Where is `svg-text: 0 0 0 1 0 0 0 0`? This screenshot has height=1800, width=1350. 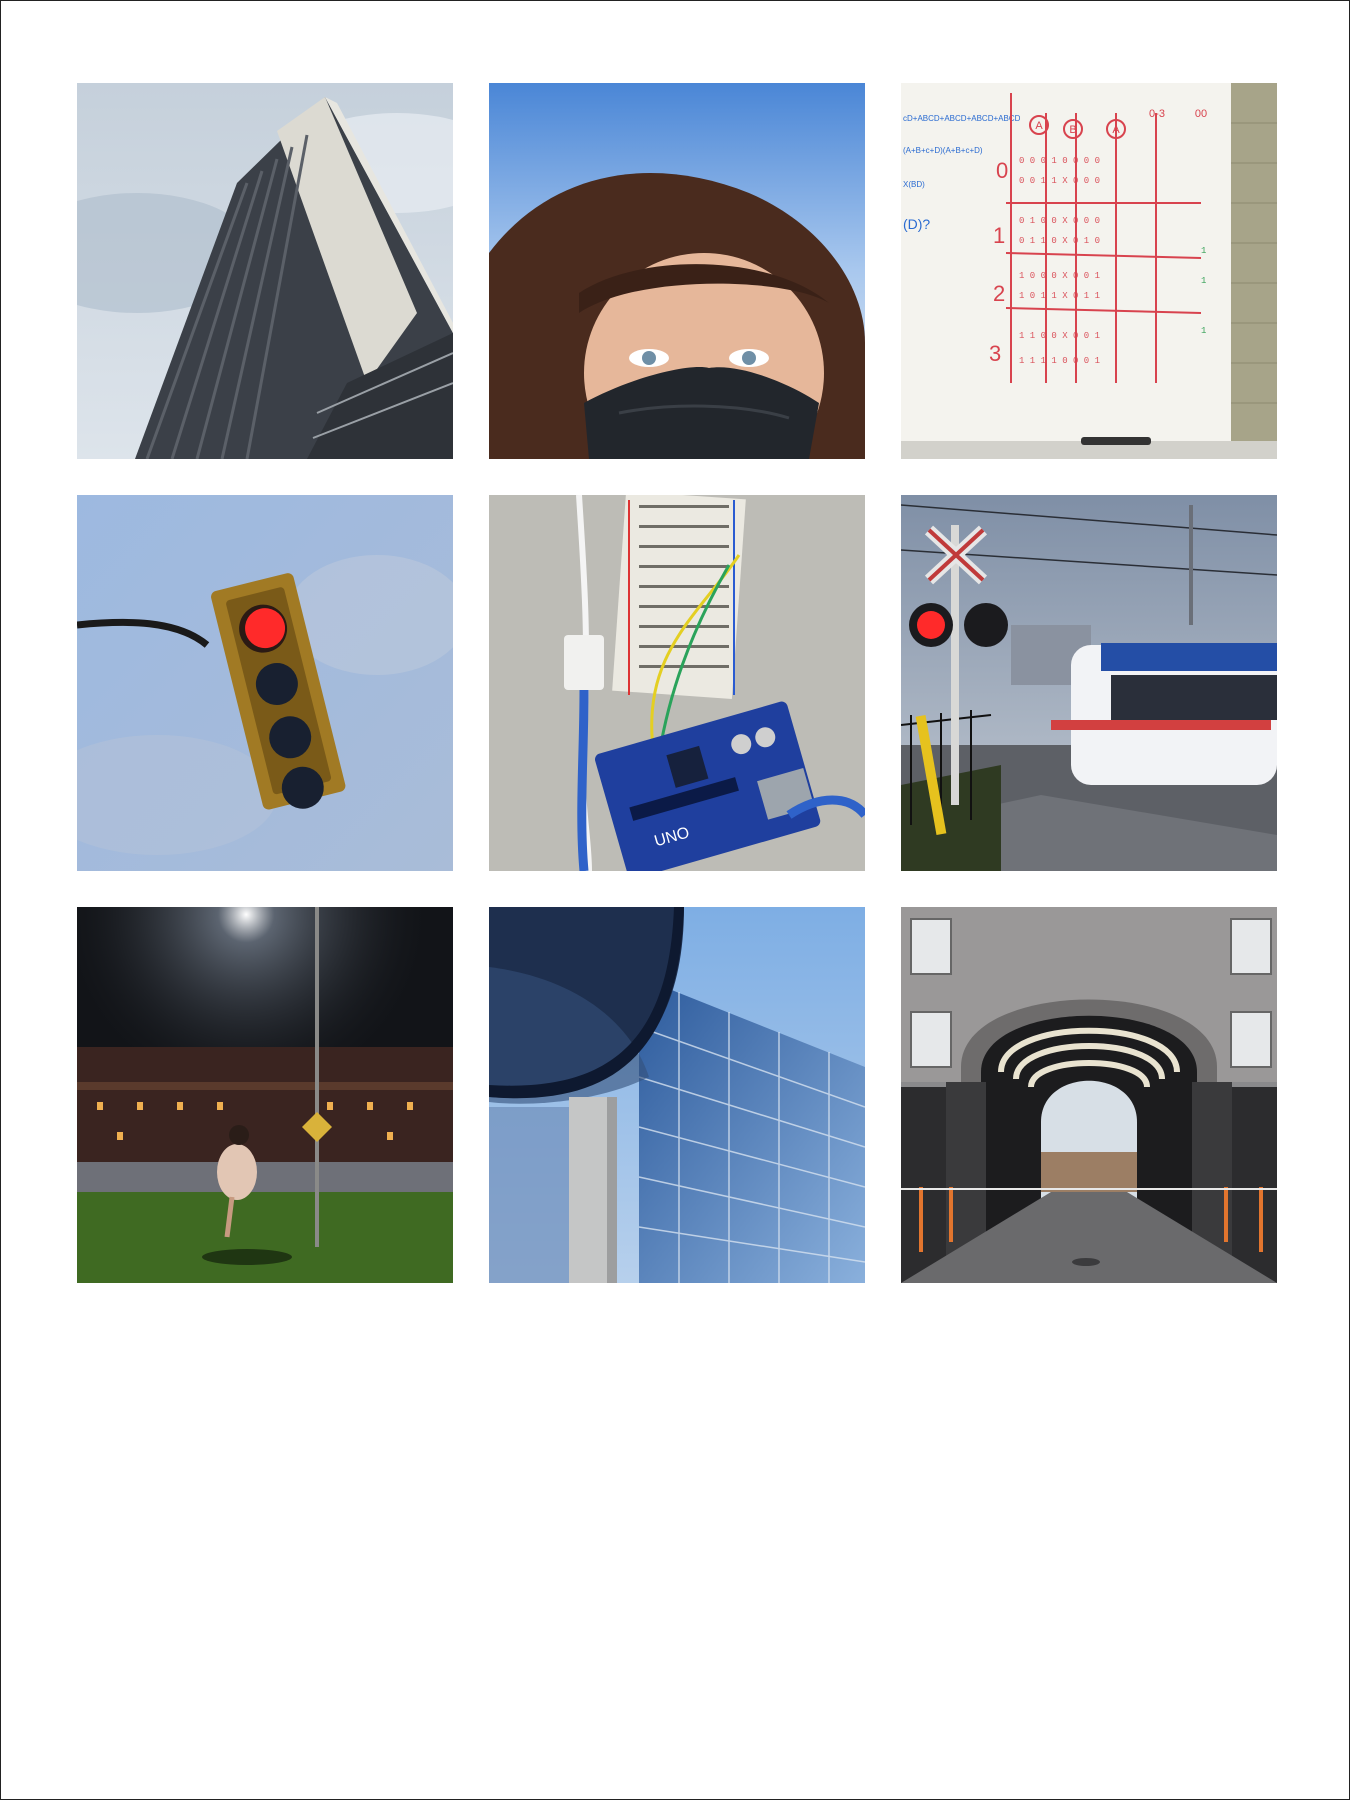
svg-text: 0 0 0 1 0 0 0 0 is located at coordinates (1059, 161).